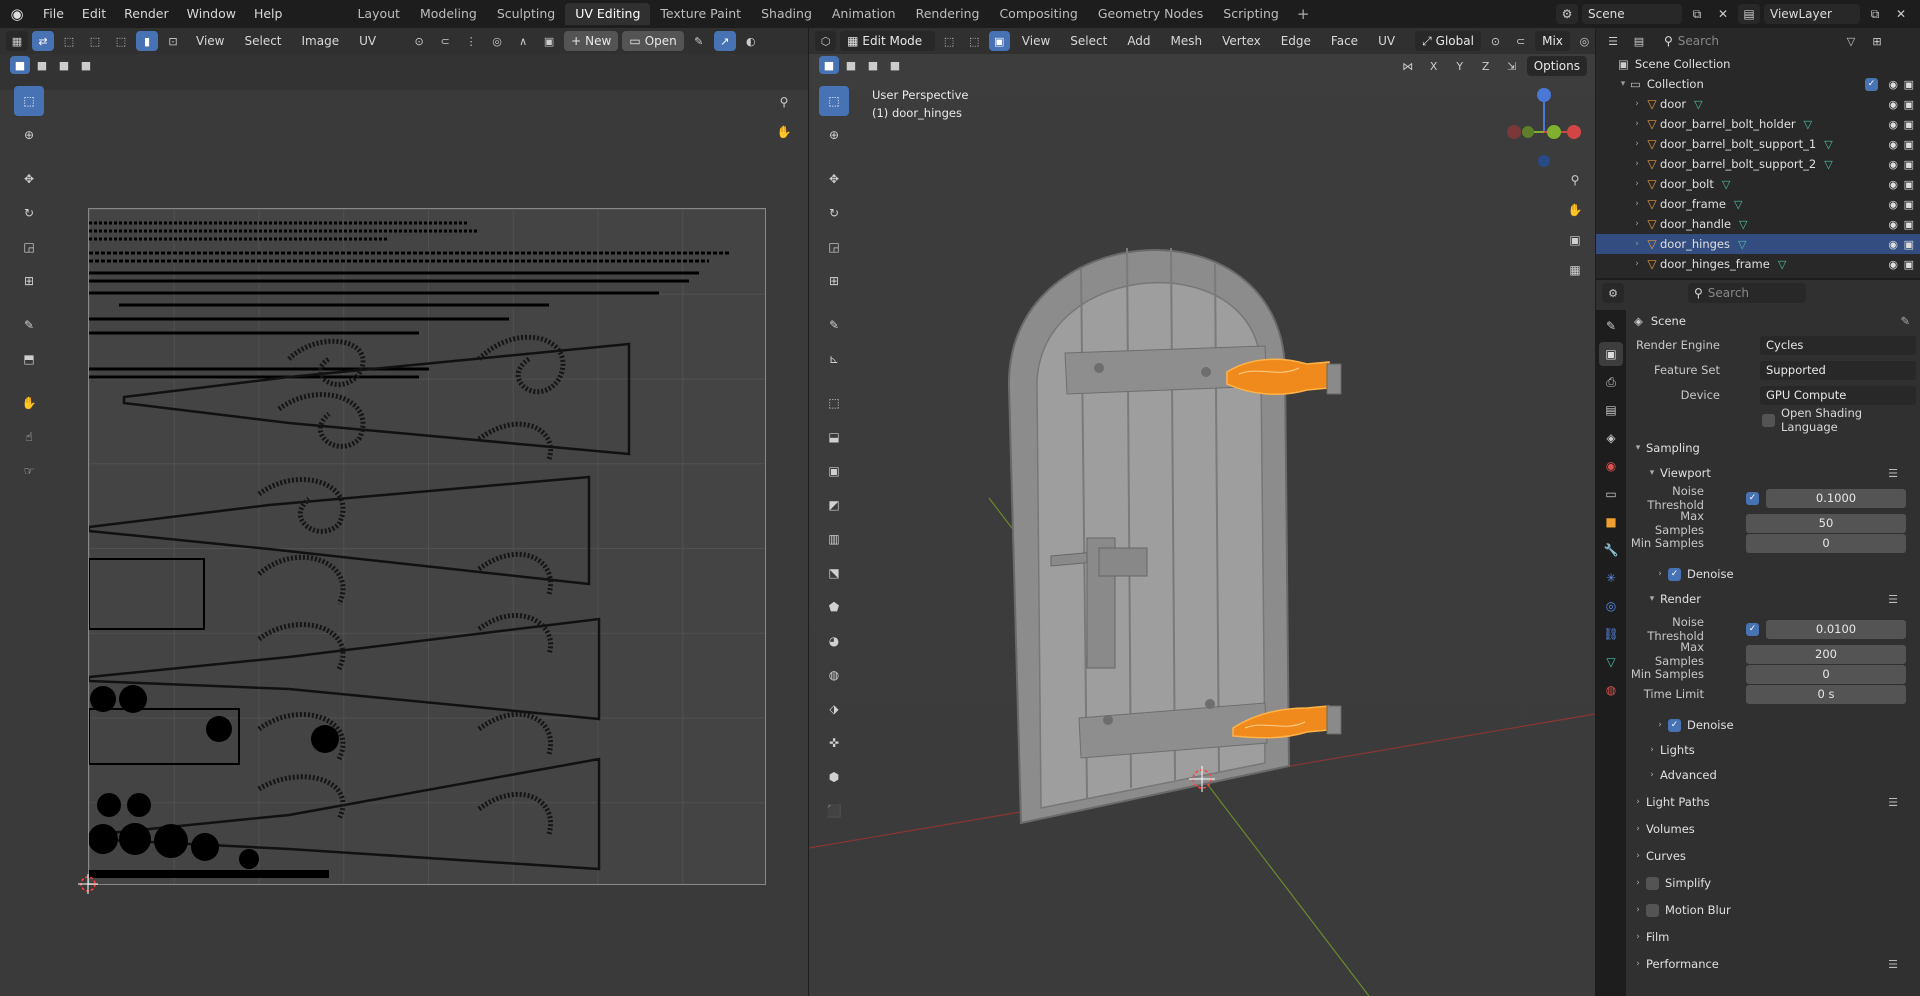  Describe the element at coordinates (1674, 574) in the screenshot. I see `vp-denoise-checkbox: ✓` at that location.